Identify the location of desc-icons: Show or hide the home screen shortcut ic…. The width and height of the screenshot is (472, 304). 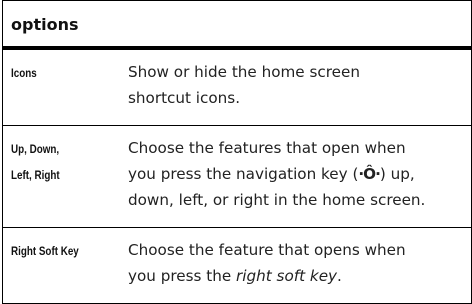
(294, 85).